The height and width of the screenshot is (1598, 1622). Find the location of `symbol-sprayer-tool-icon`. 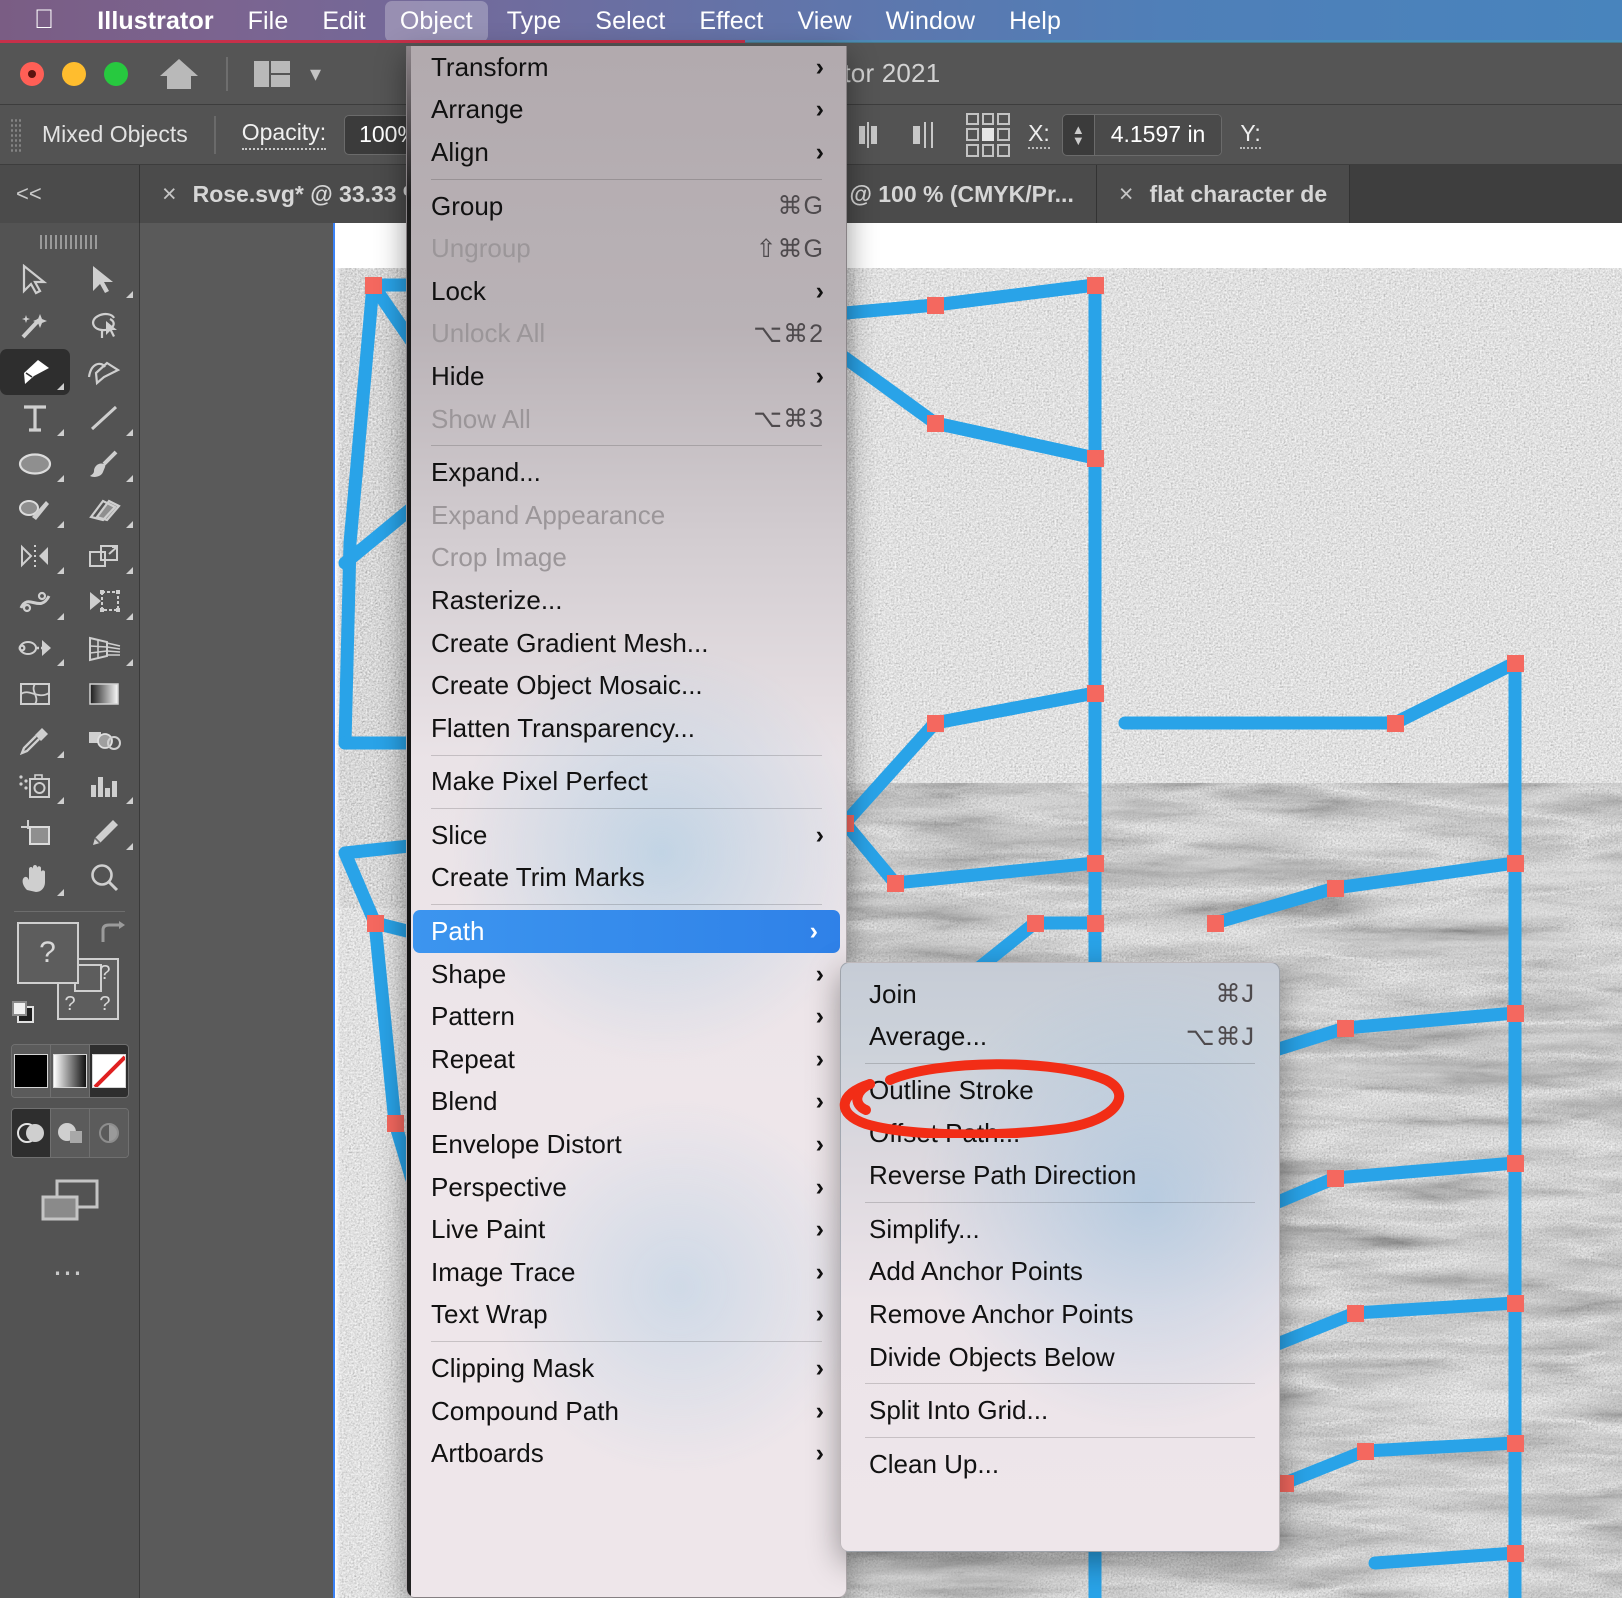

symbol-sprayer-tool-icon is located at coordinates (35, 786).